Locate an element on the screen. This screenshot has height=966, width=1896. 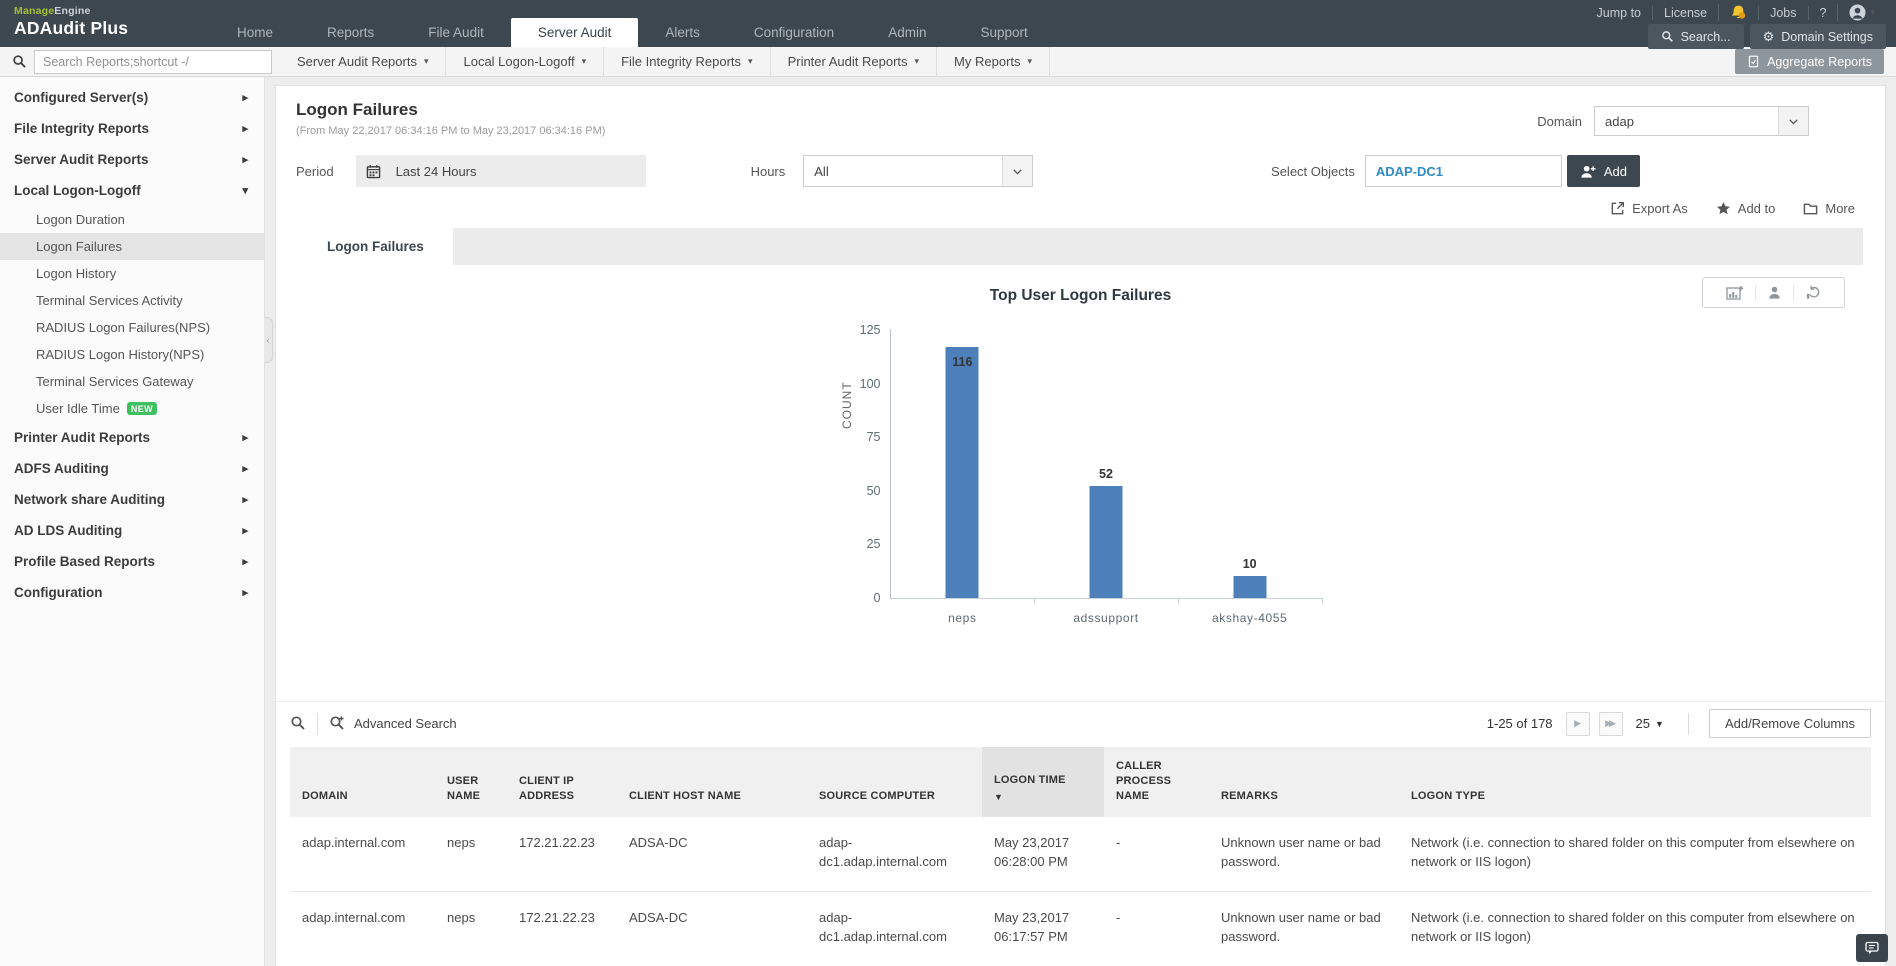
chat-bubble-icon is located at coordinates (1872, 948).